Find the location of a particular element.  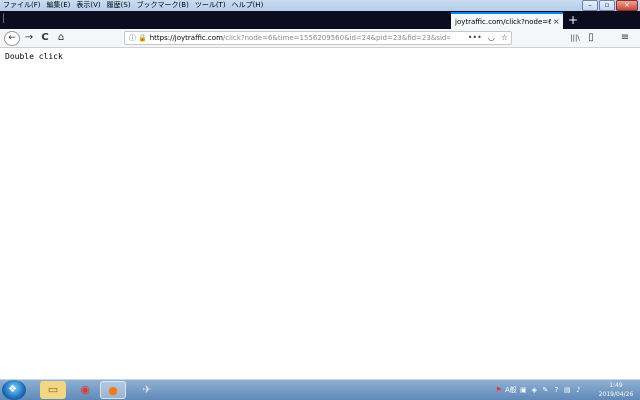

file-explorer-icon: ▭ is located at coordinates (53, 390).